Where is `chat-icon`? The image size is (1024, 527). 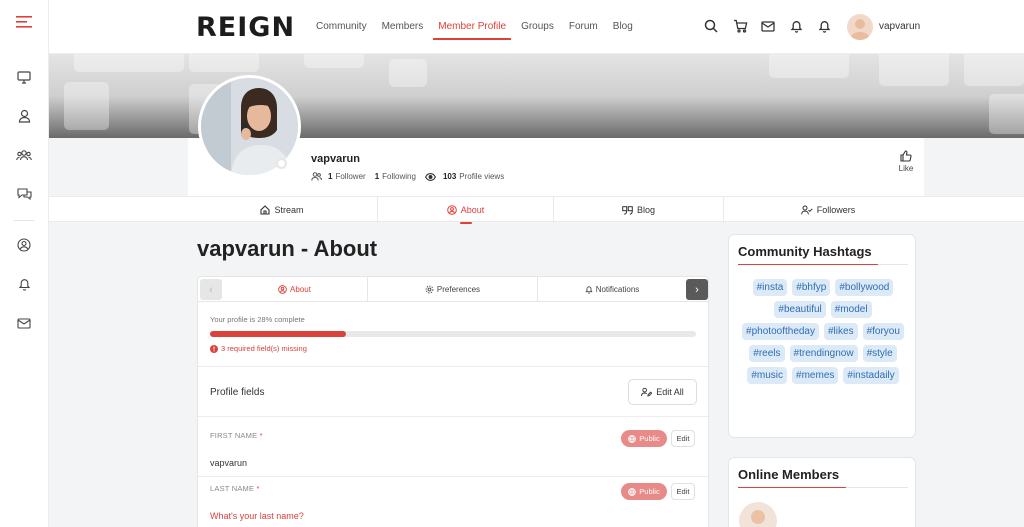
chat-icon is located at coordinates (24, 194).